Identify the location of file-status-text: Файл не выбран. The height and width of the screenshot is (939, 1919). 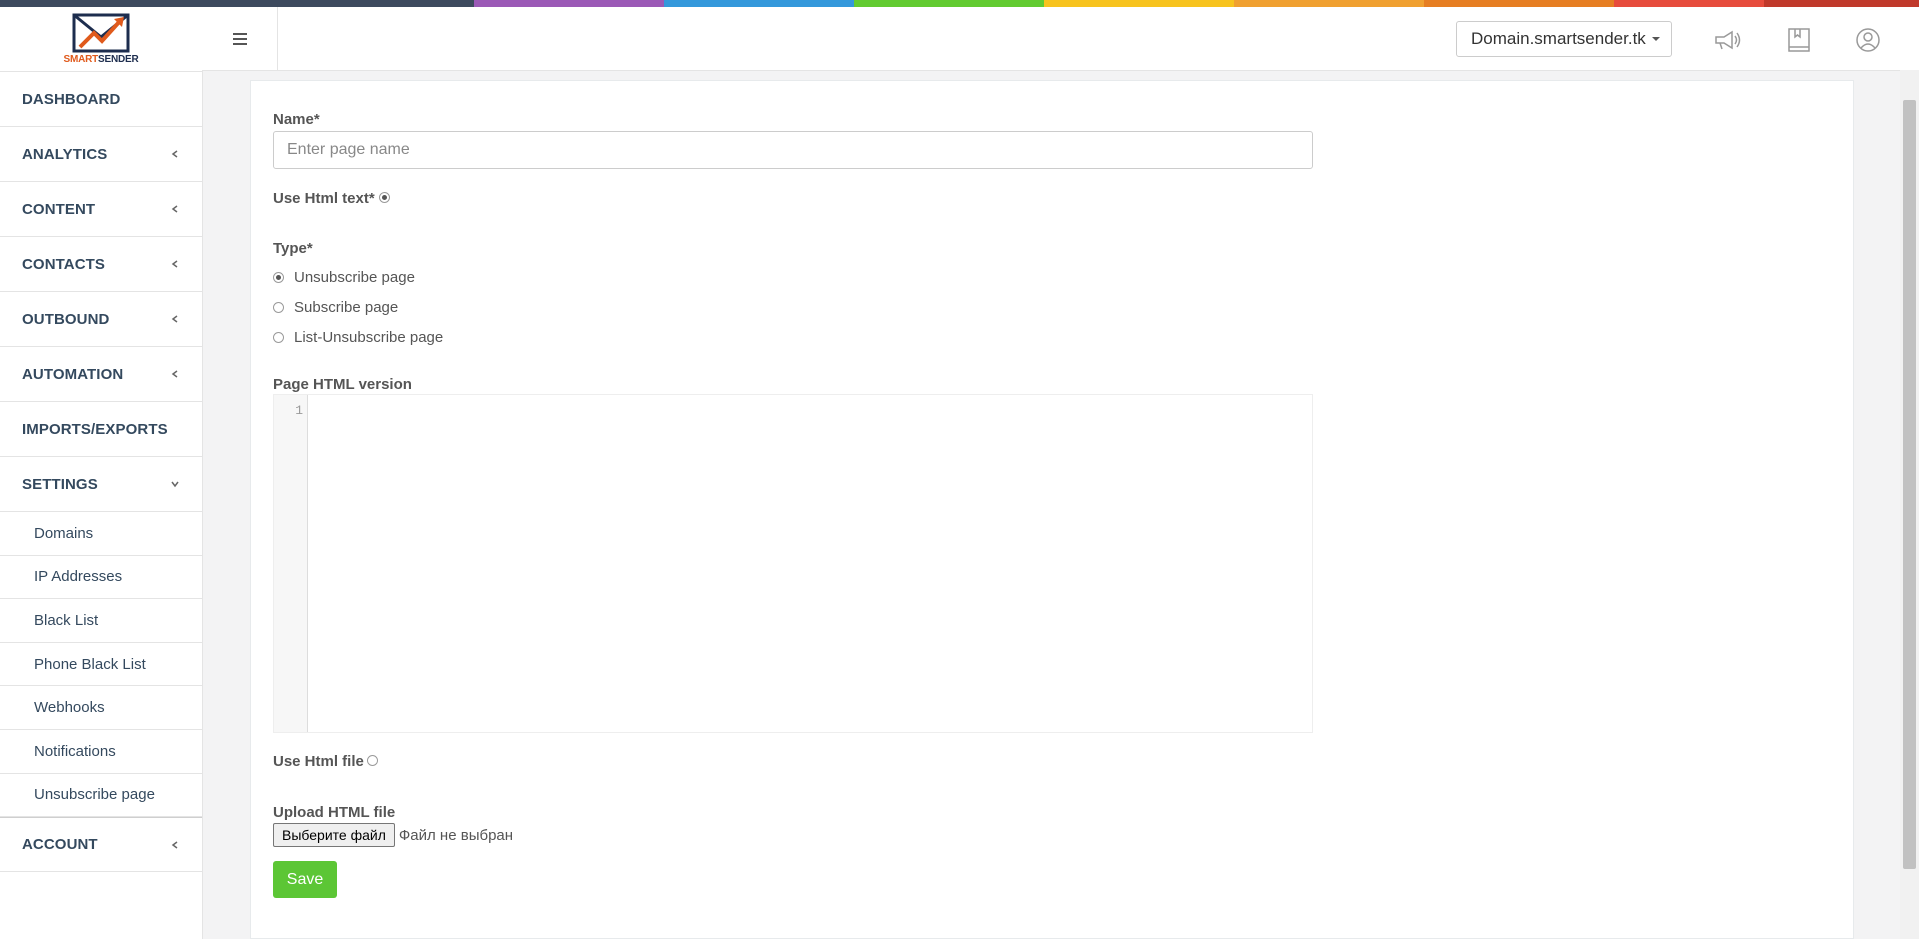
(456, 835).